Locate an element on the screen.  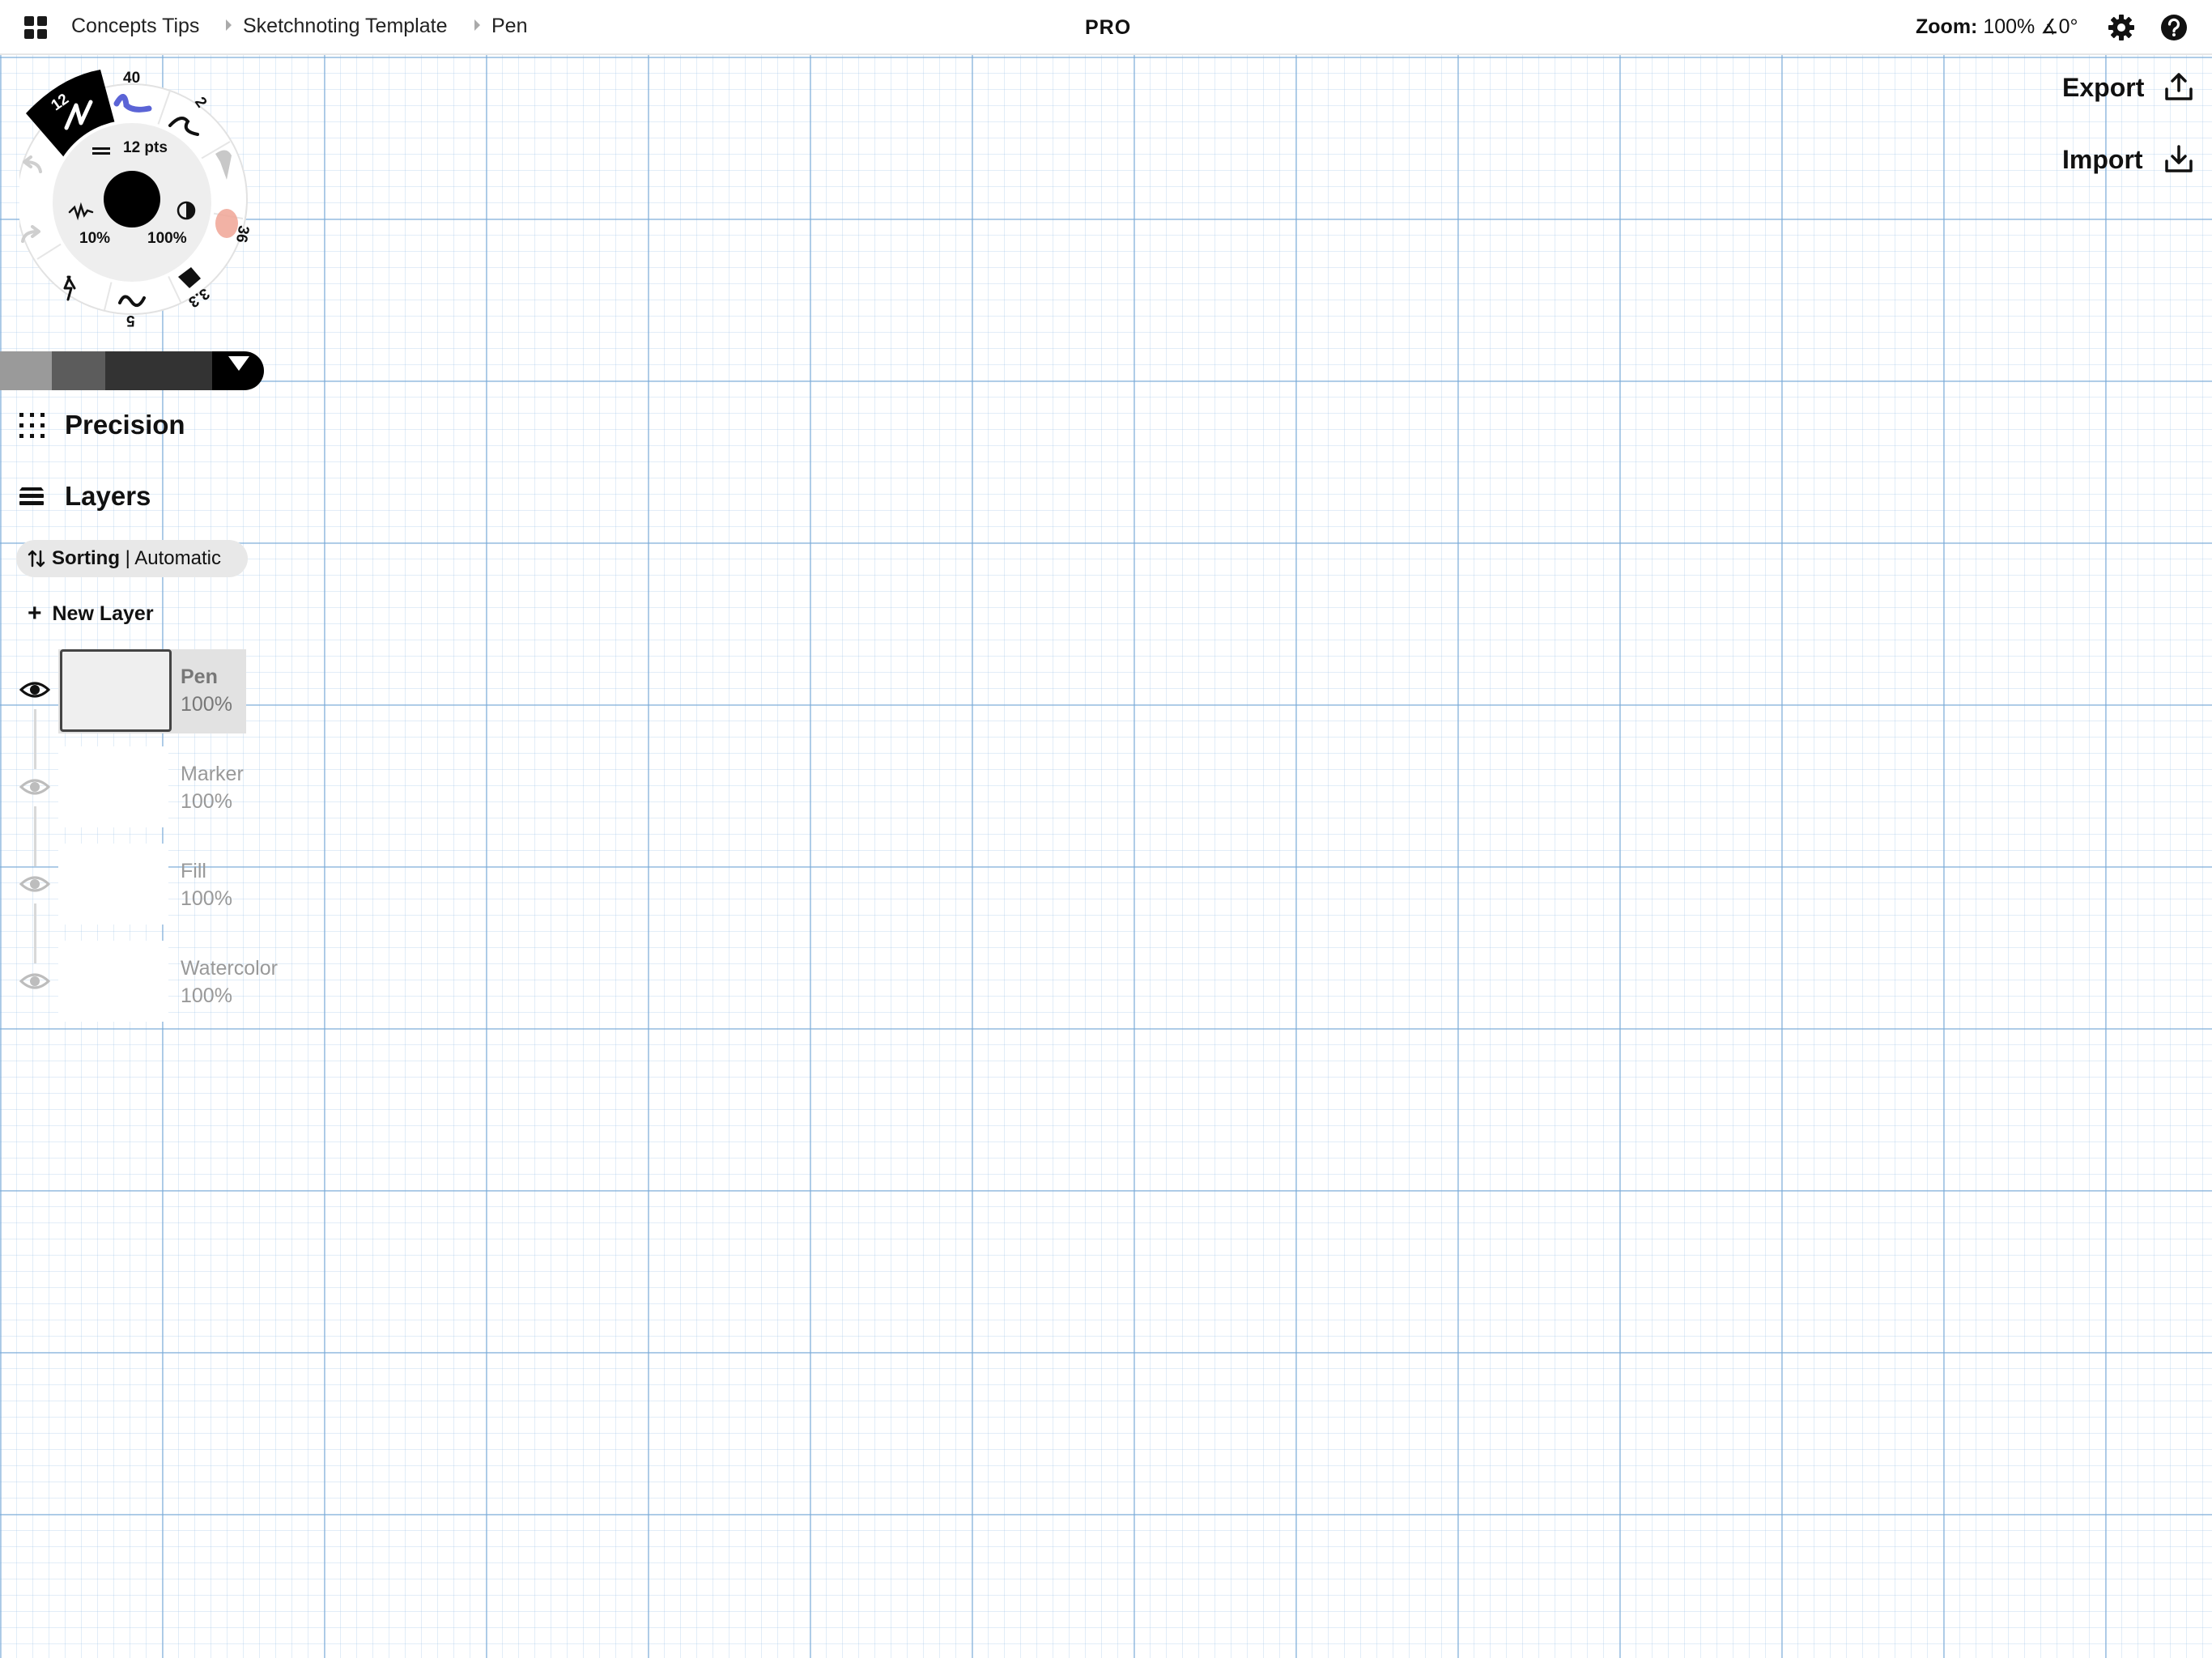
precision-label: Precision is located at coordinates (125, 425).